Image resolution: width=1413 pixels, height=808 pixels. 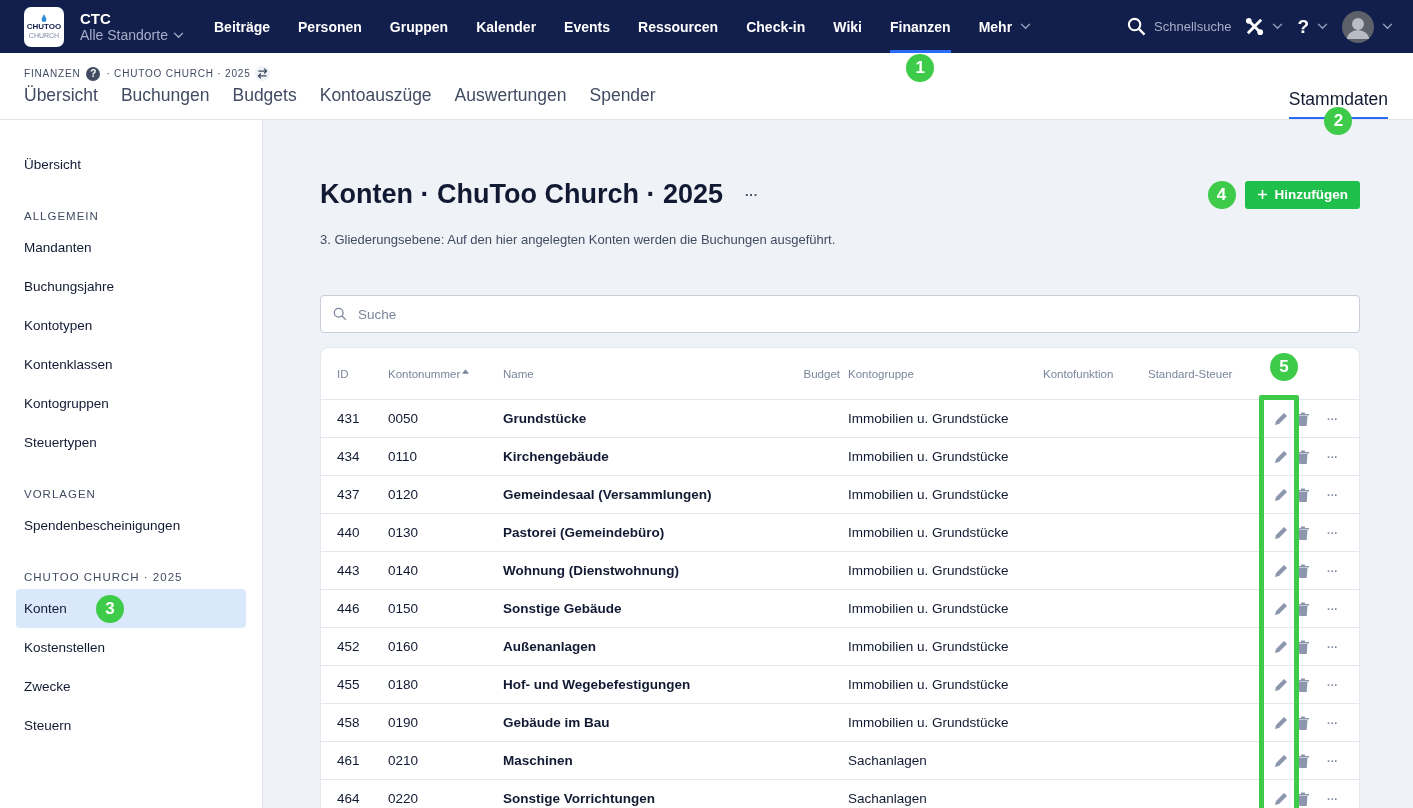 What do you see at coordinates (1303, 26) in the screenshot?
I see `help-menu: ?` at bounding box center [1303, 26].